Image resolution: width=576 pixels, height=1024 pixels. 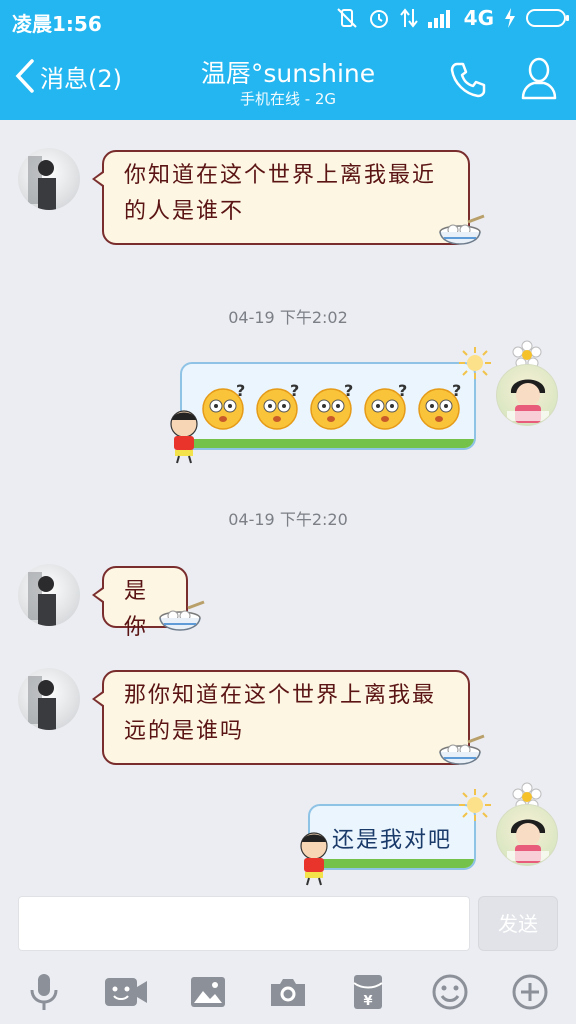 I want to click on plus-icon, so click(x=530, y=992).